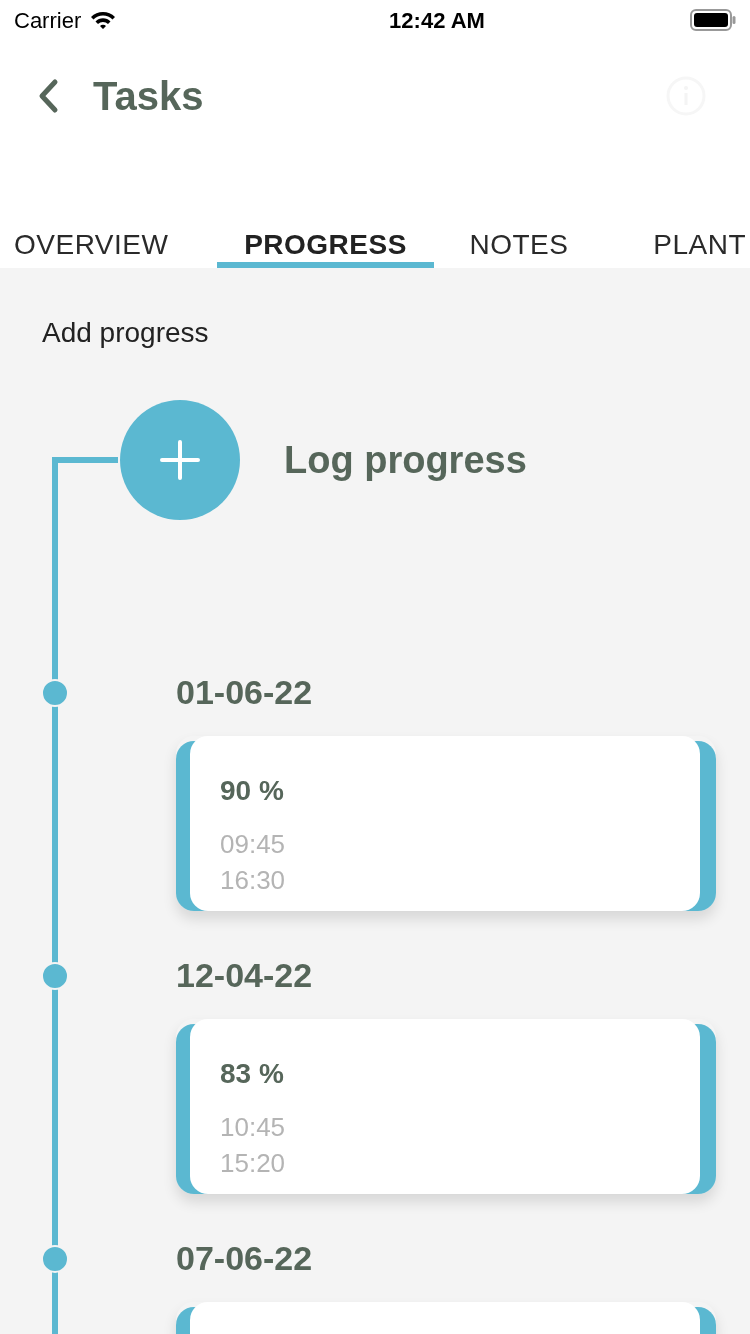  What do you see at coordinates (519, 244) in the screenshot?
I see `tab: NOTES` at bounding box center [519, 244].